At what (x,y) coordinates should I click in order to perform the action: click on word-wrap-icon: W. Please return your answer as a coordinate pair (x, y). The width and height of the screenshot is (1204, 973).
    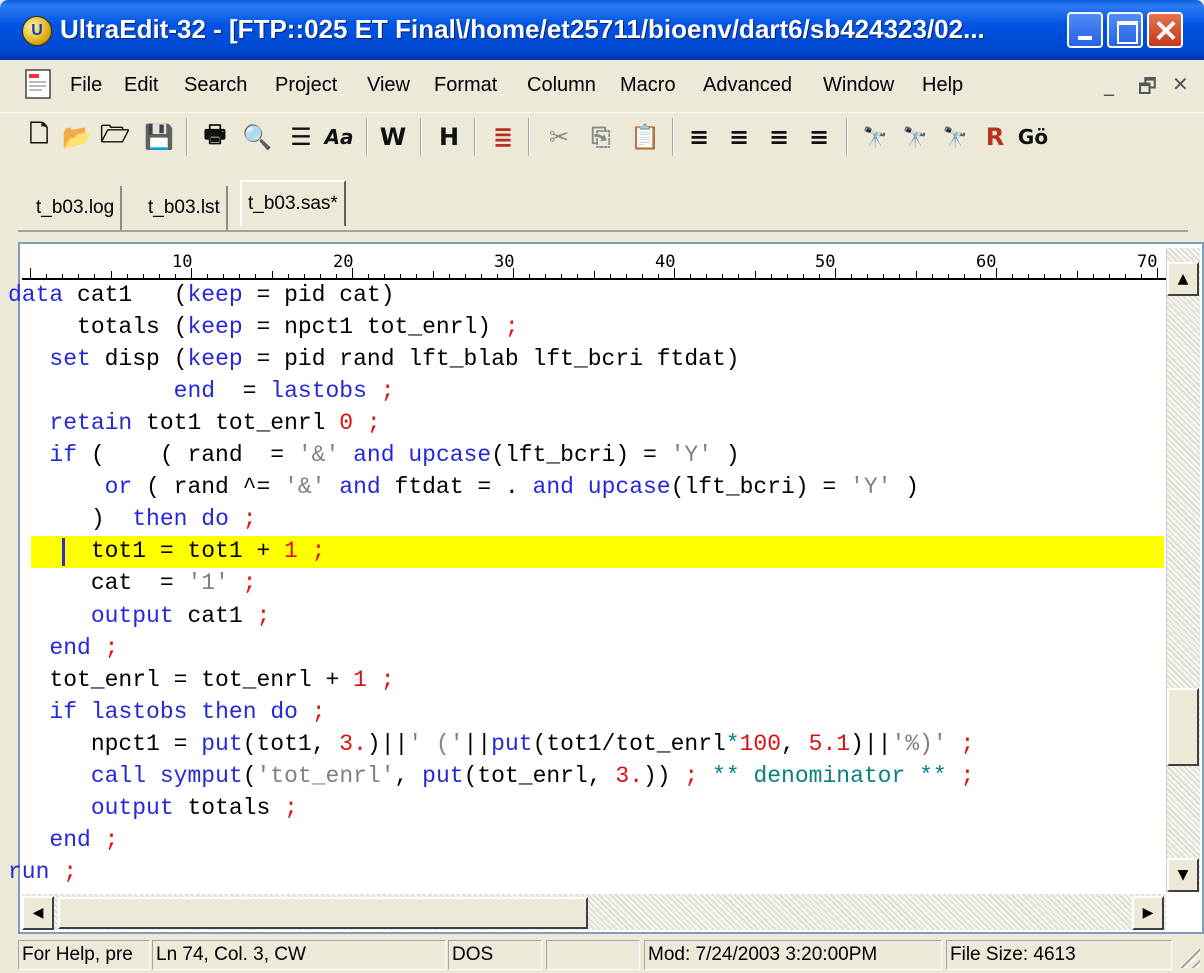
    Looking at the image, I should click on (393, 137).